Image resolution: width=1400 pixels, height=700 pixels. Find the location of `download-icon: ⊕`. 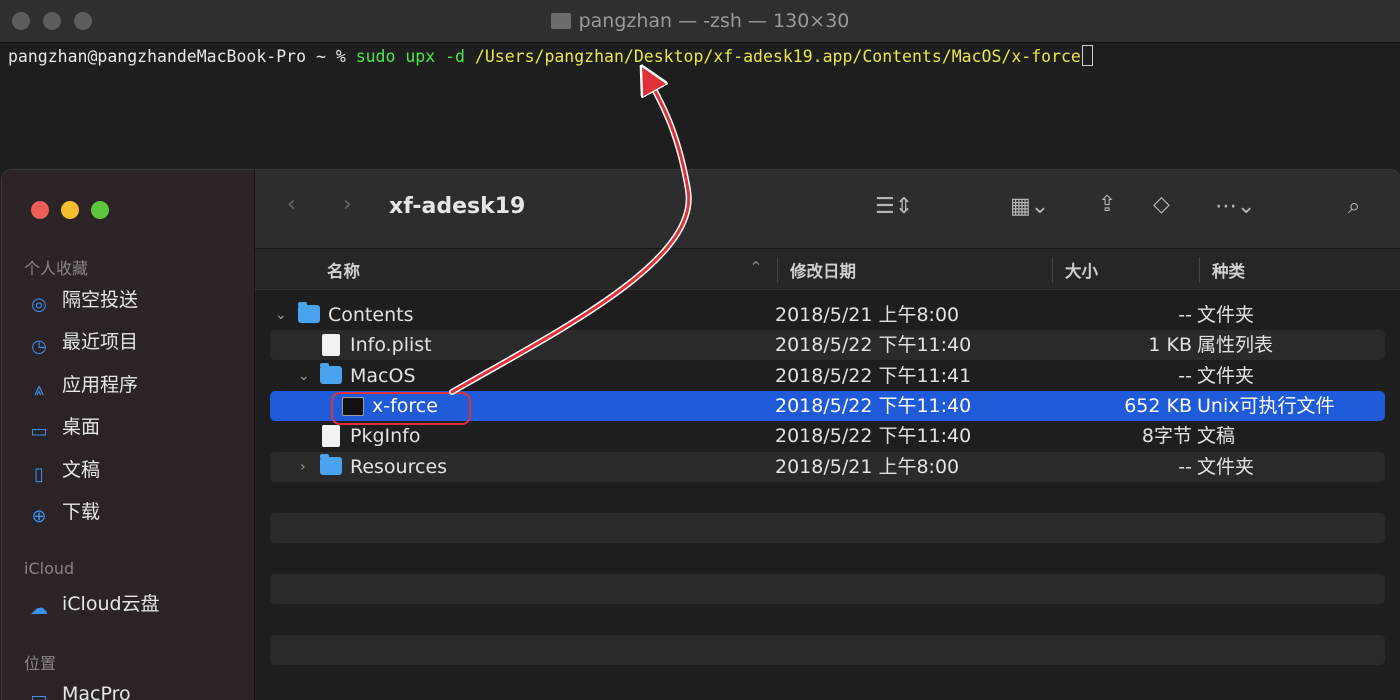

download-icon: ⊕ is located at coordinates (39, 516).